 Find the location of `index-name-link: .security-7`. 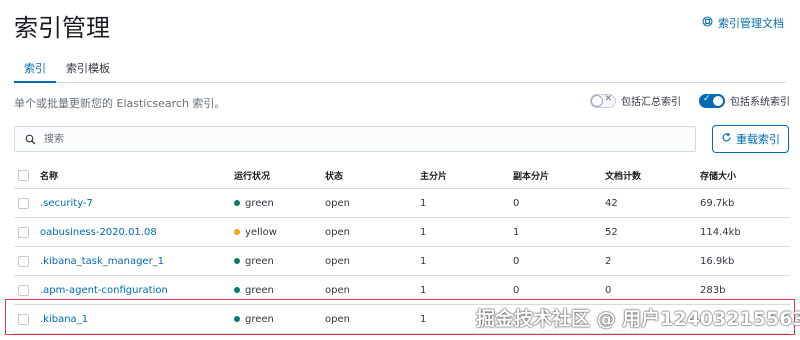

index-name-link: .security-7 is located at coordinates (66, 203).